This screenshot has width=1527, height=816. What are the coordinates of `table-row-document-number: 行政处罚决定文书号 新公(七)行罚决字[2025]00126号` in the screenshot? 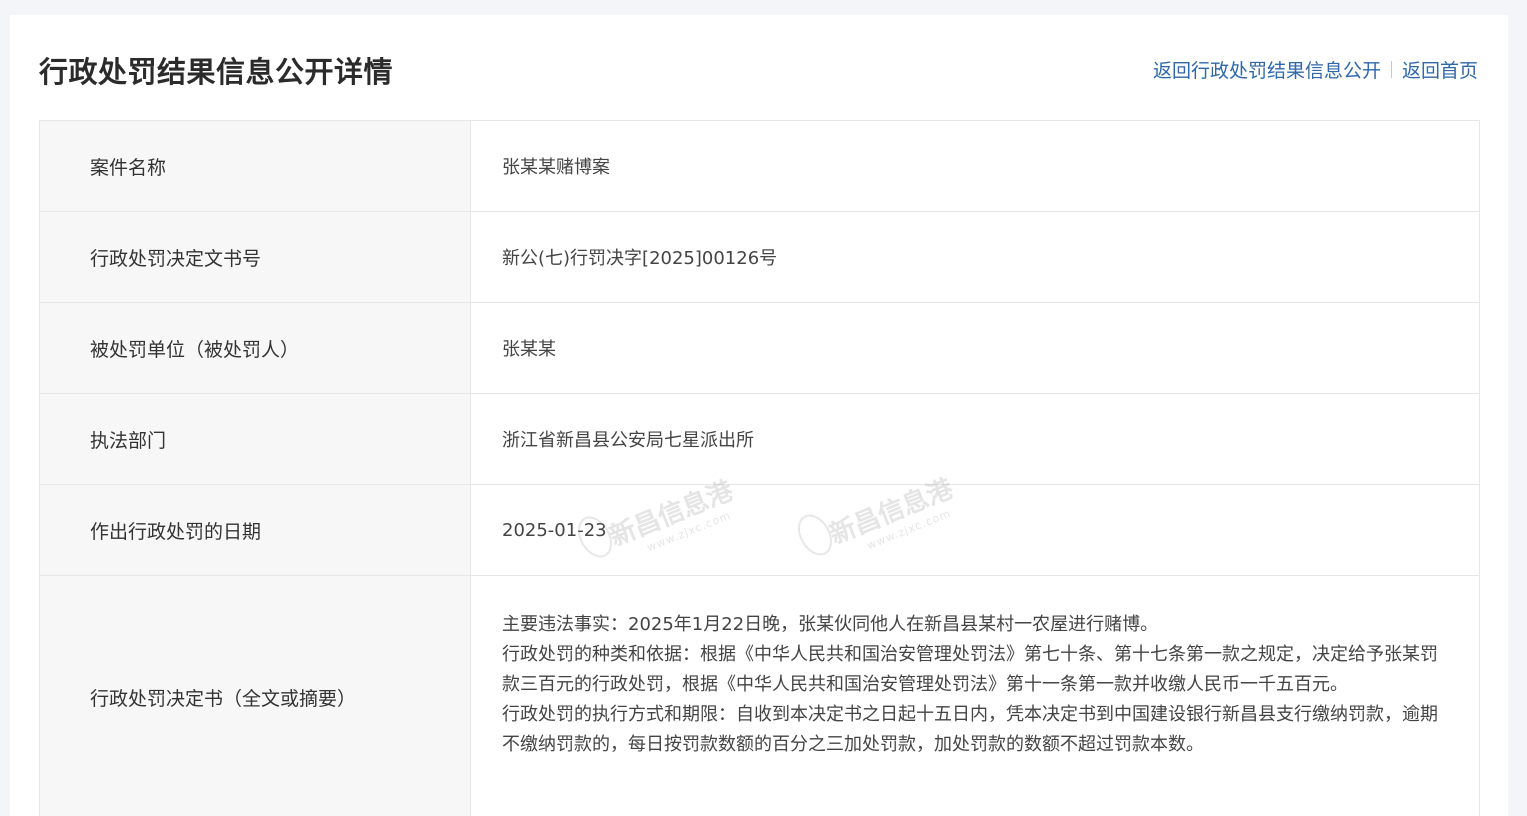 It's located at (759, 257).